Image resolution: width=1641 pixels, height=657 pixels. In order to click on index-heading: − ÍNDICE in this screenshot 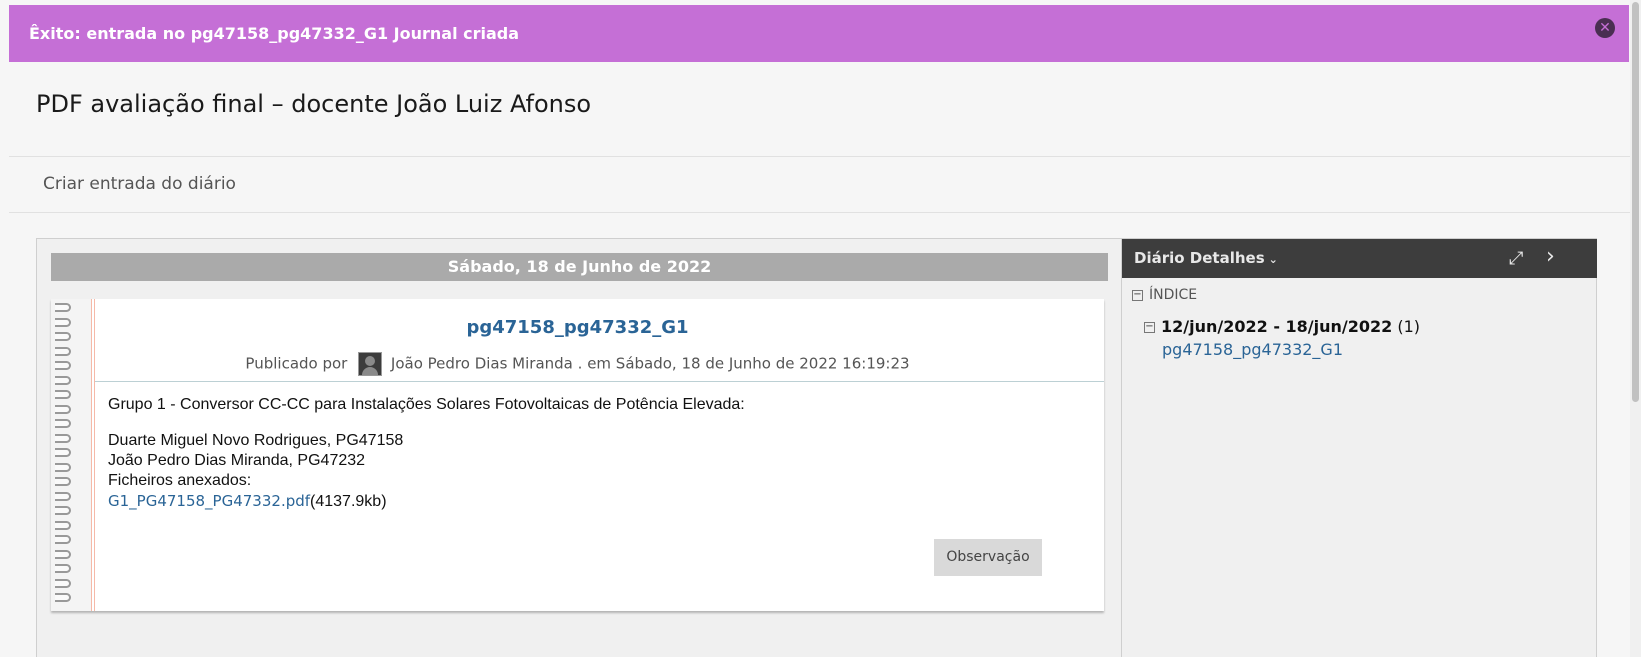, I will do `click(1164, 295)`.